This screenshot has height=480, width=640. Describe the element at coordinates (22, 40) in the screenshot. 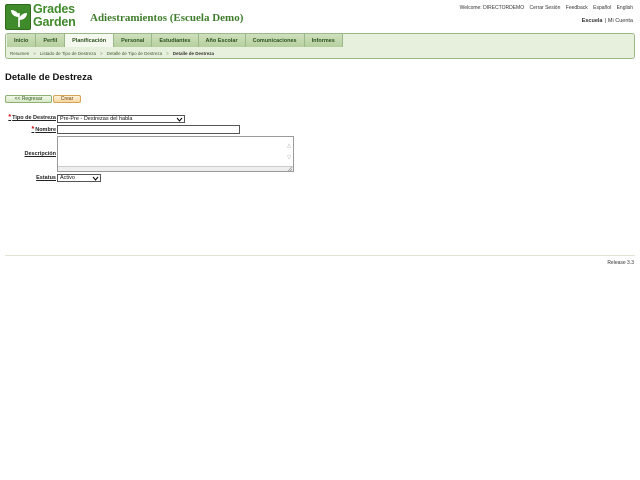

I see `tab-inicio: Inicio` at that location.